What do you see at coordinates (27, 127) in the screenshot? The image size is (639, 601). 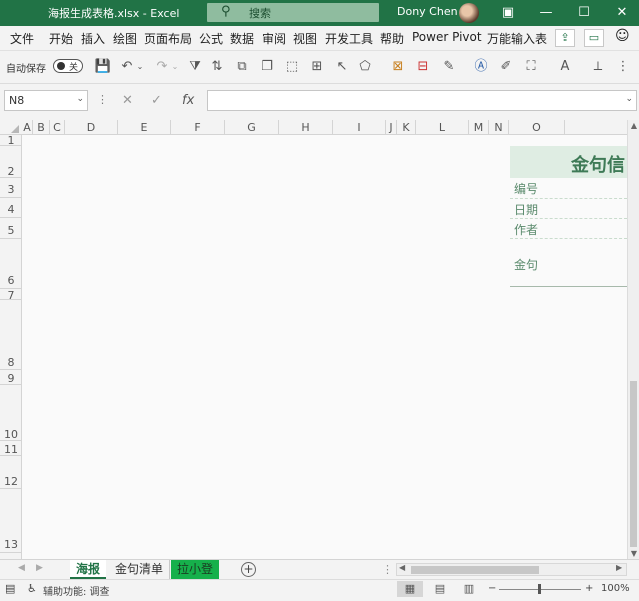 I see `column-header: A` at bounding box center [27, 127].